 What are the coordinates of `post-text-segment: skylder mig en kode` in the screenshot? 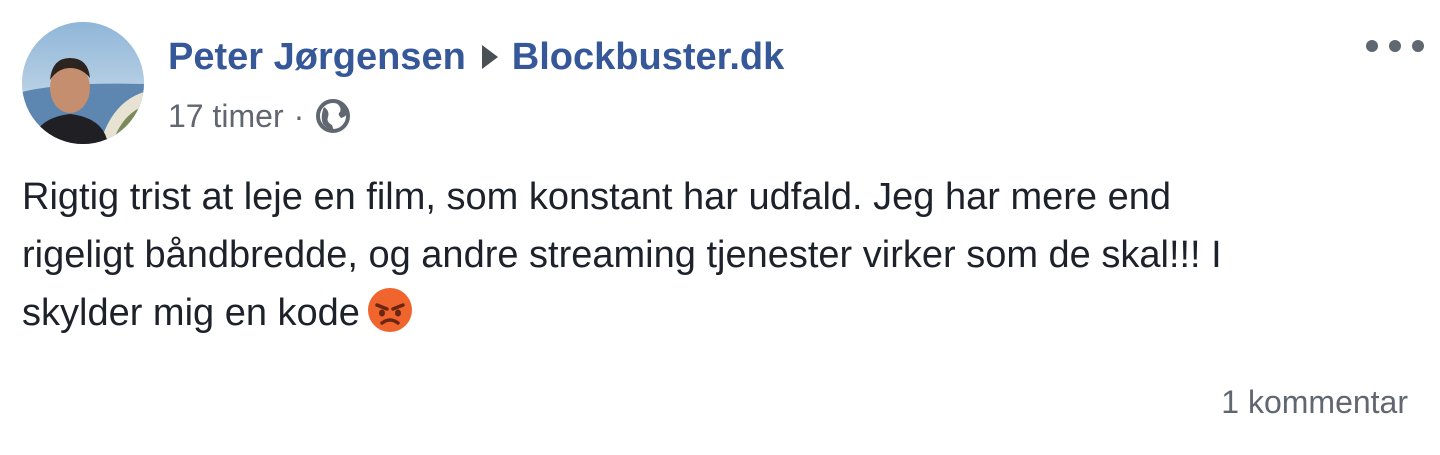 It's located at (191, 313).